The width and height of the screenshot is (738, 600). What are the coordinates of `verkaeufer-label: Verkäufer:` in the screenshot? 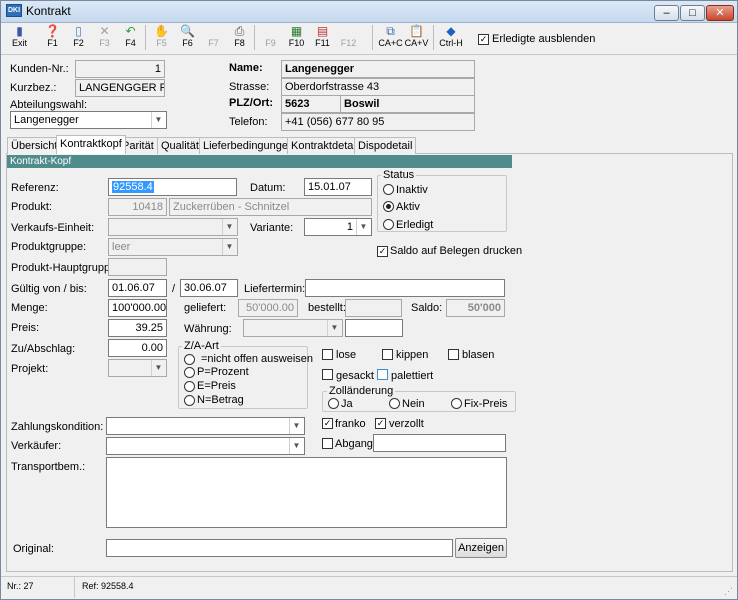 It's located at (36, 446).